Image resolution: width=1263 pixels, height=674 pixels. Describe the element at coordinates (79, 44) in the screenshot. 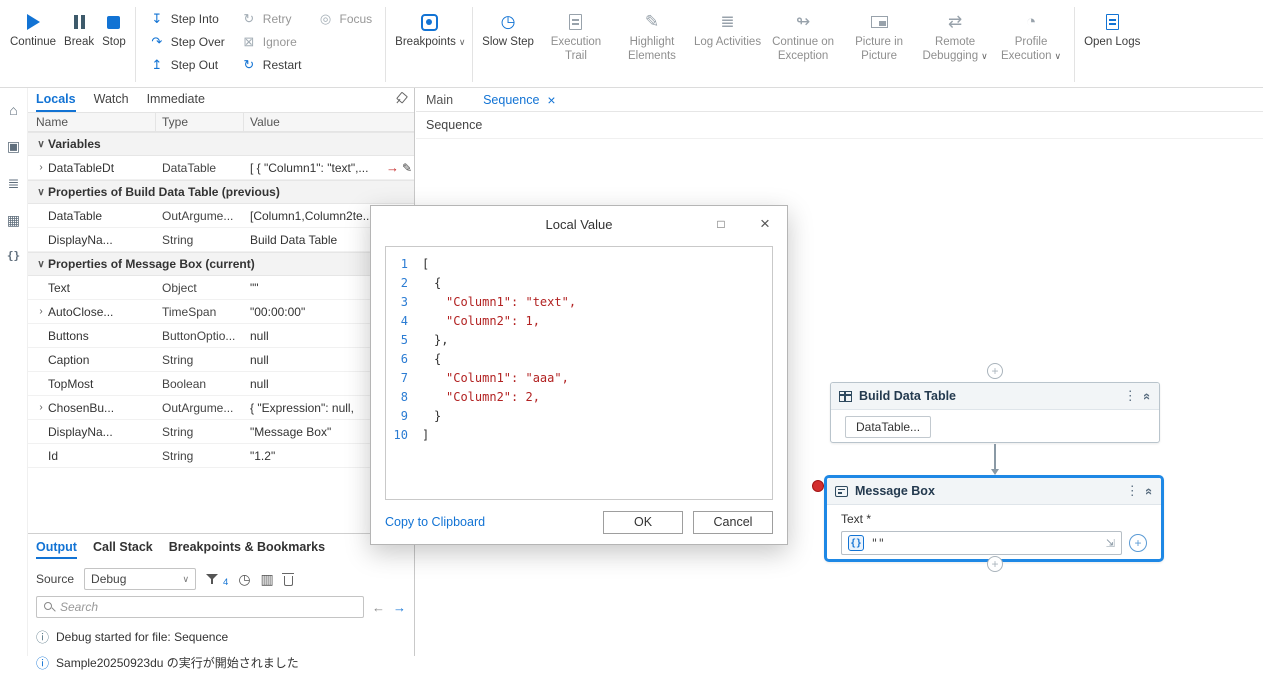

I see `break-button: Break` at that location.